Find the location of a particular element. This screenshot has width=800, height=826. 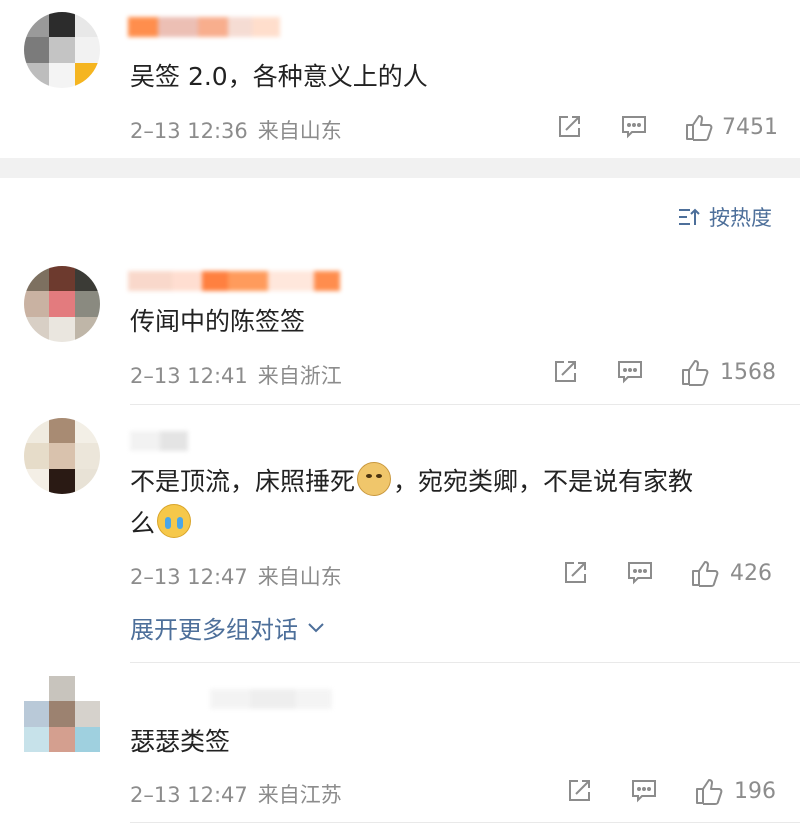

like-button: 426 is located at coordinates (731, 573).